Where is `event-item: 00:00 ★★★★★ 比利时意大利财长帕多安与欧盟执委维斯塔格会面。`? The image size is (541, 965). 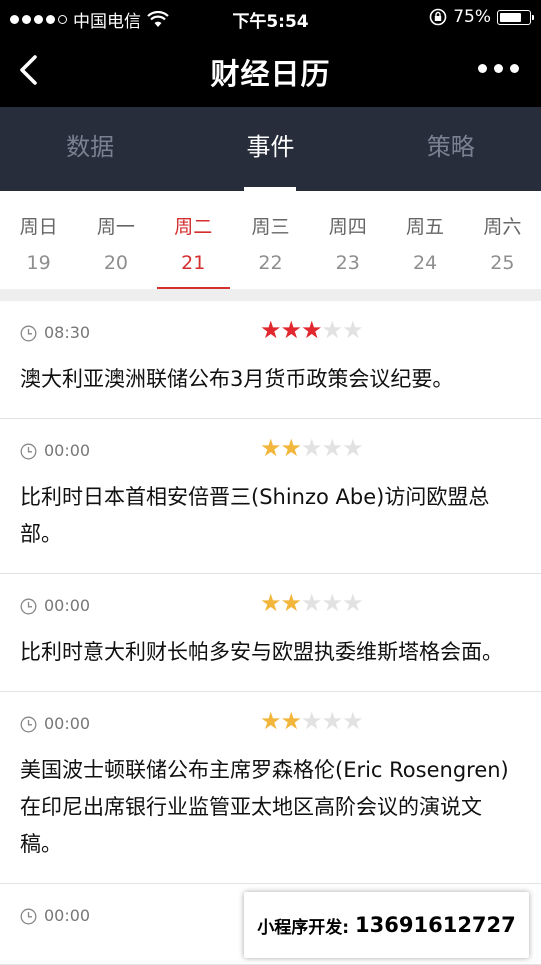
event-item: 00:00 ★★★★★ 比利时意大利财长帕多安与欧盟执委维斯塔格会面。 is located at coordinates (270, 633).